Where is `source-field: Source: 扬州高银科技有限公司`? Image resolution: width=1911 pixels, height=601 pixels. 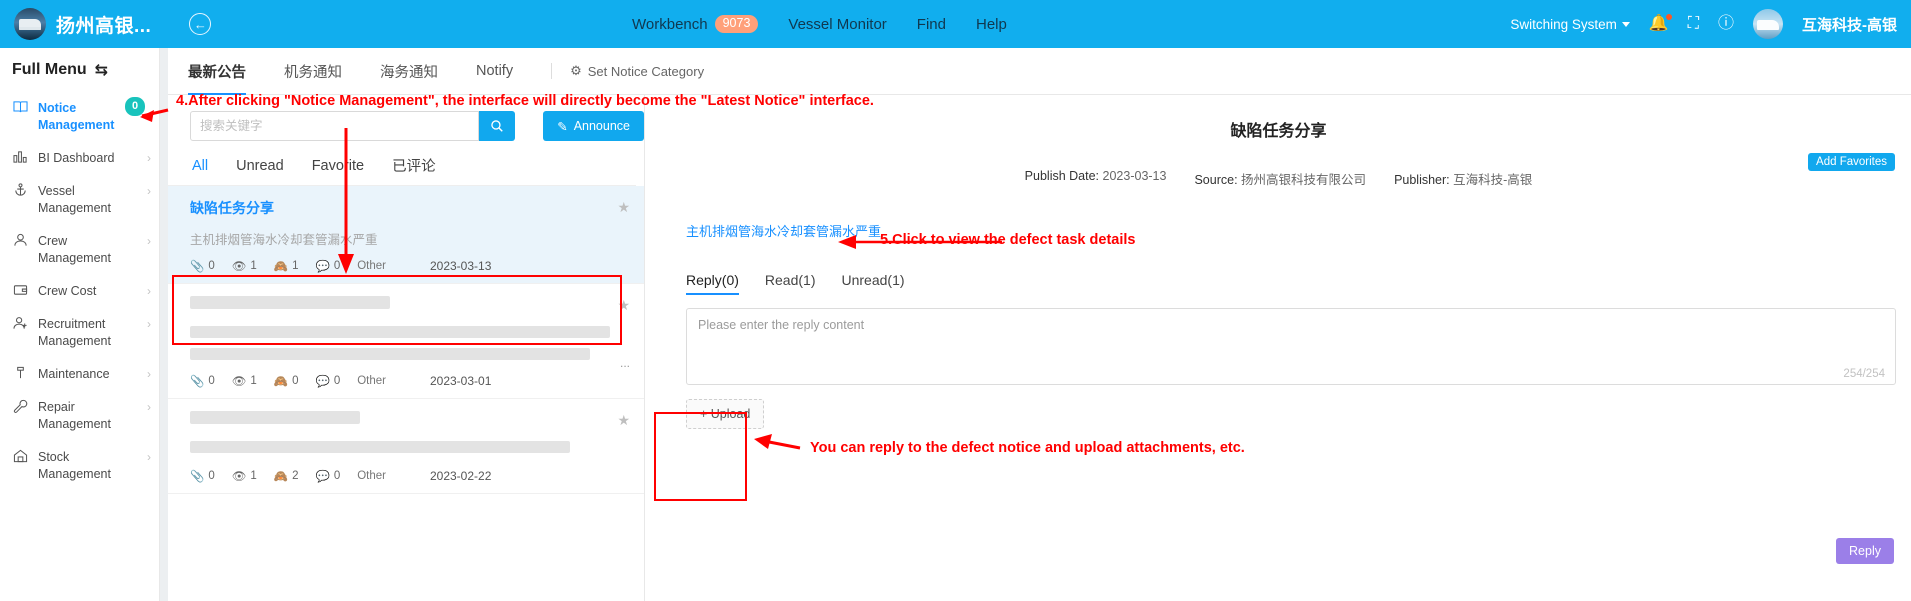
source-field: Source: 扬州高银科技有限公司 is located at coordinates (1280, 178).